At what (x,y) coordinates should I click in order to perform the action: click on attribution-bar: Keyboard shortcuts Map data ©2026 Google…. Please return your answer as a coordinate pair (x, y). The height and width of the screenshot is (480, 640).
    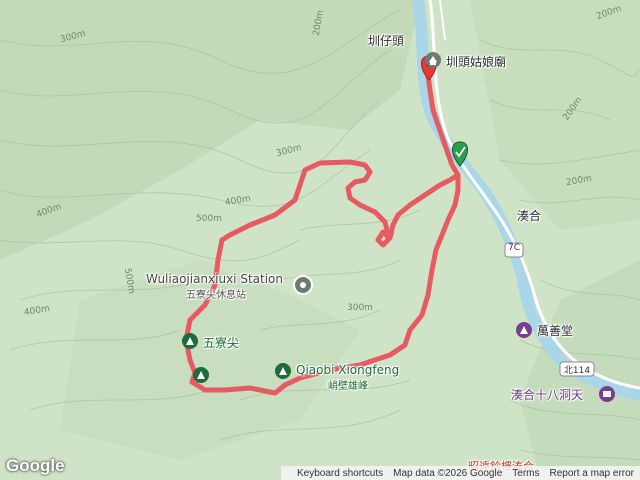
    Looking at the image, I should click on (460, 473).